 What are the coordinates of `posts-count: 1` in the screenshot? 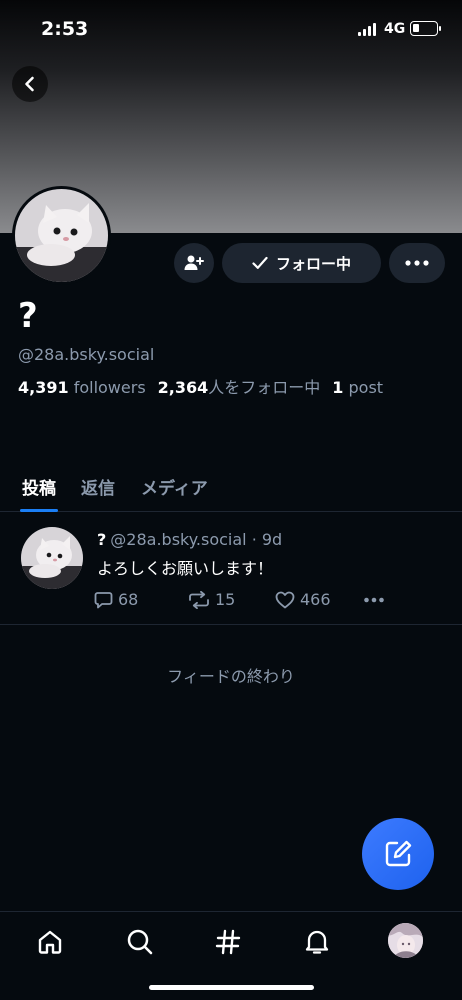 It's located at (338, 387).